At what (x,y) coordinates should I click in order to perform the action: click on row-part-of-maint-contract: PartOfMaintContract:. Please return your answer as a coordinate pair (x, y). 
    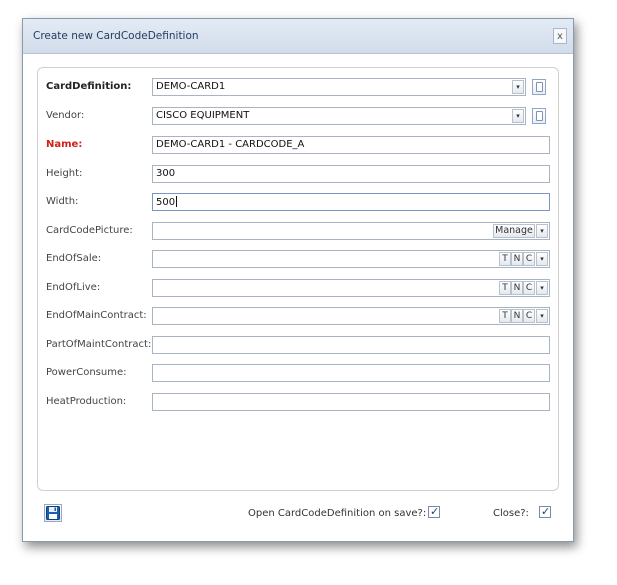
    Looking at the image, I should click on (298, 345).